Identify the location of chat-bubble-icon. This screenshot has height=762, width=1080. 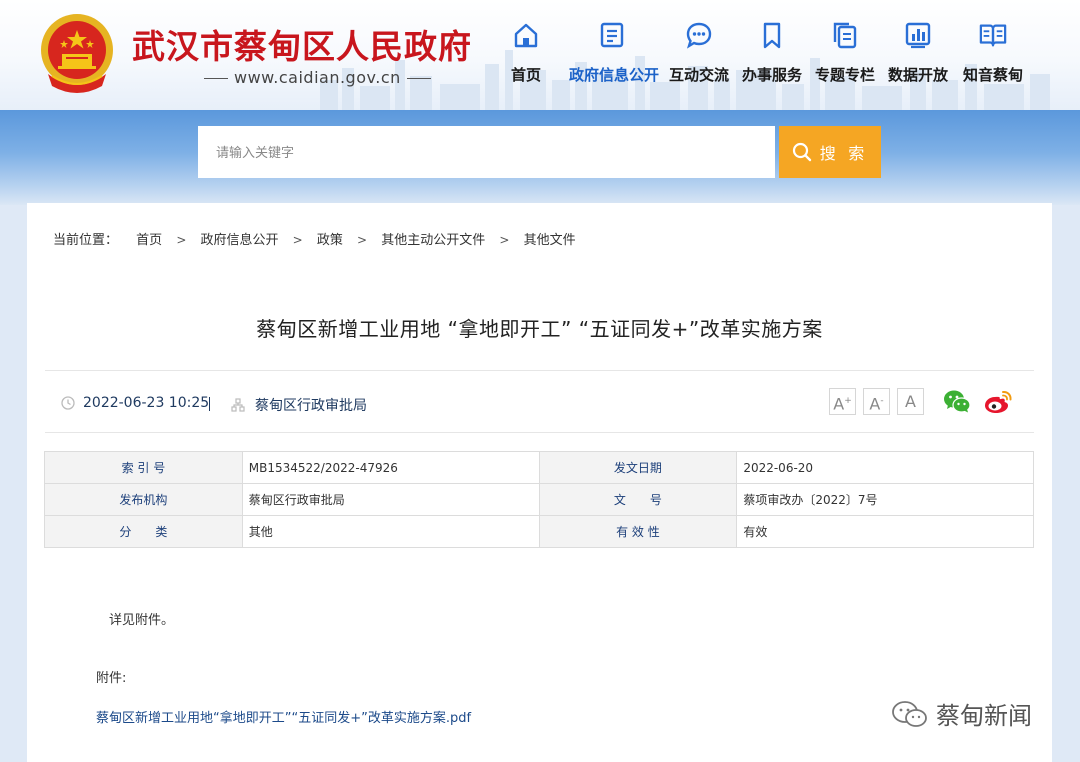
(699, 35).